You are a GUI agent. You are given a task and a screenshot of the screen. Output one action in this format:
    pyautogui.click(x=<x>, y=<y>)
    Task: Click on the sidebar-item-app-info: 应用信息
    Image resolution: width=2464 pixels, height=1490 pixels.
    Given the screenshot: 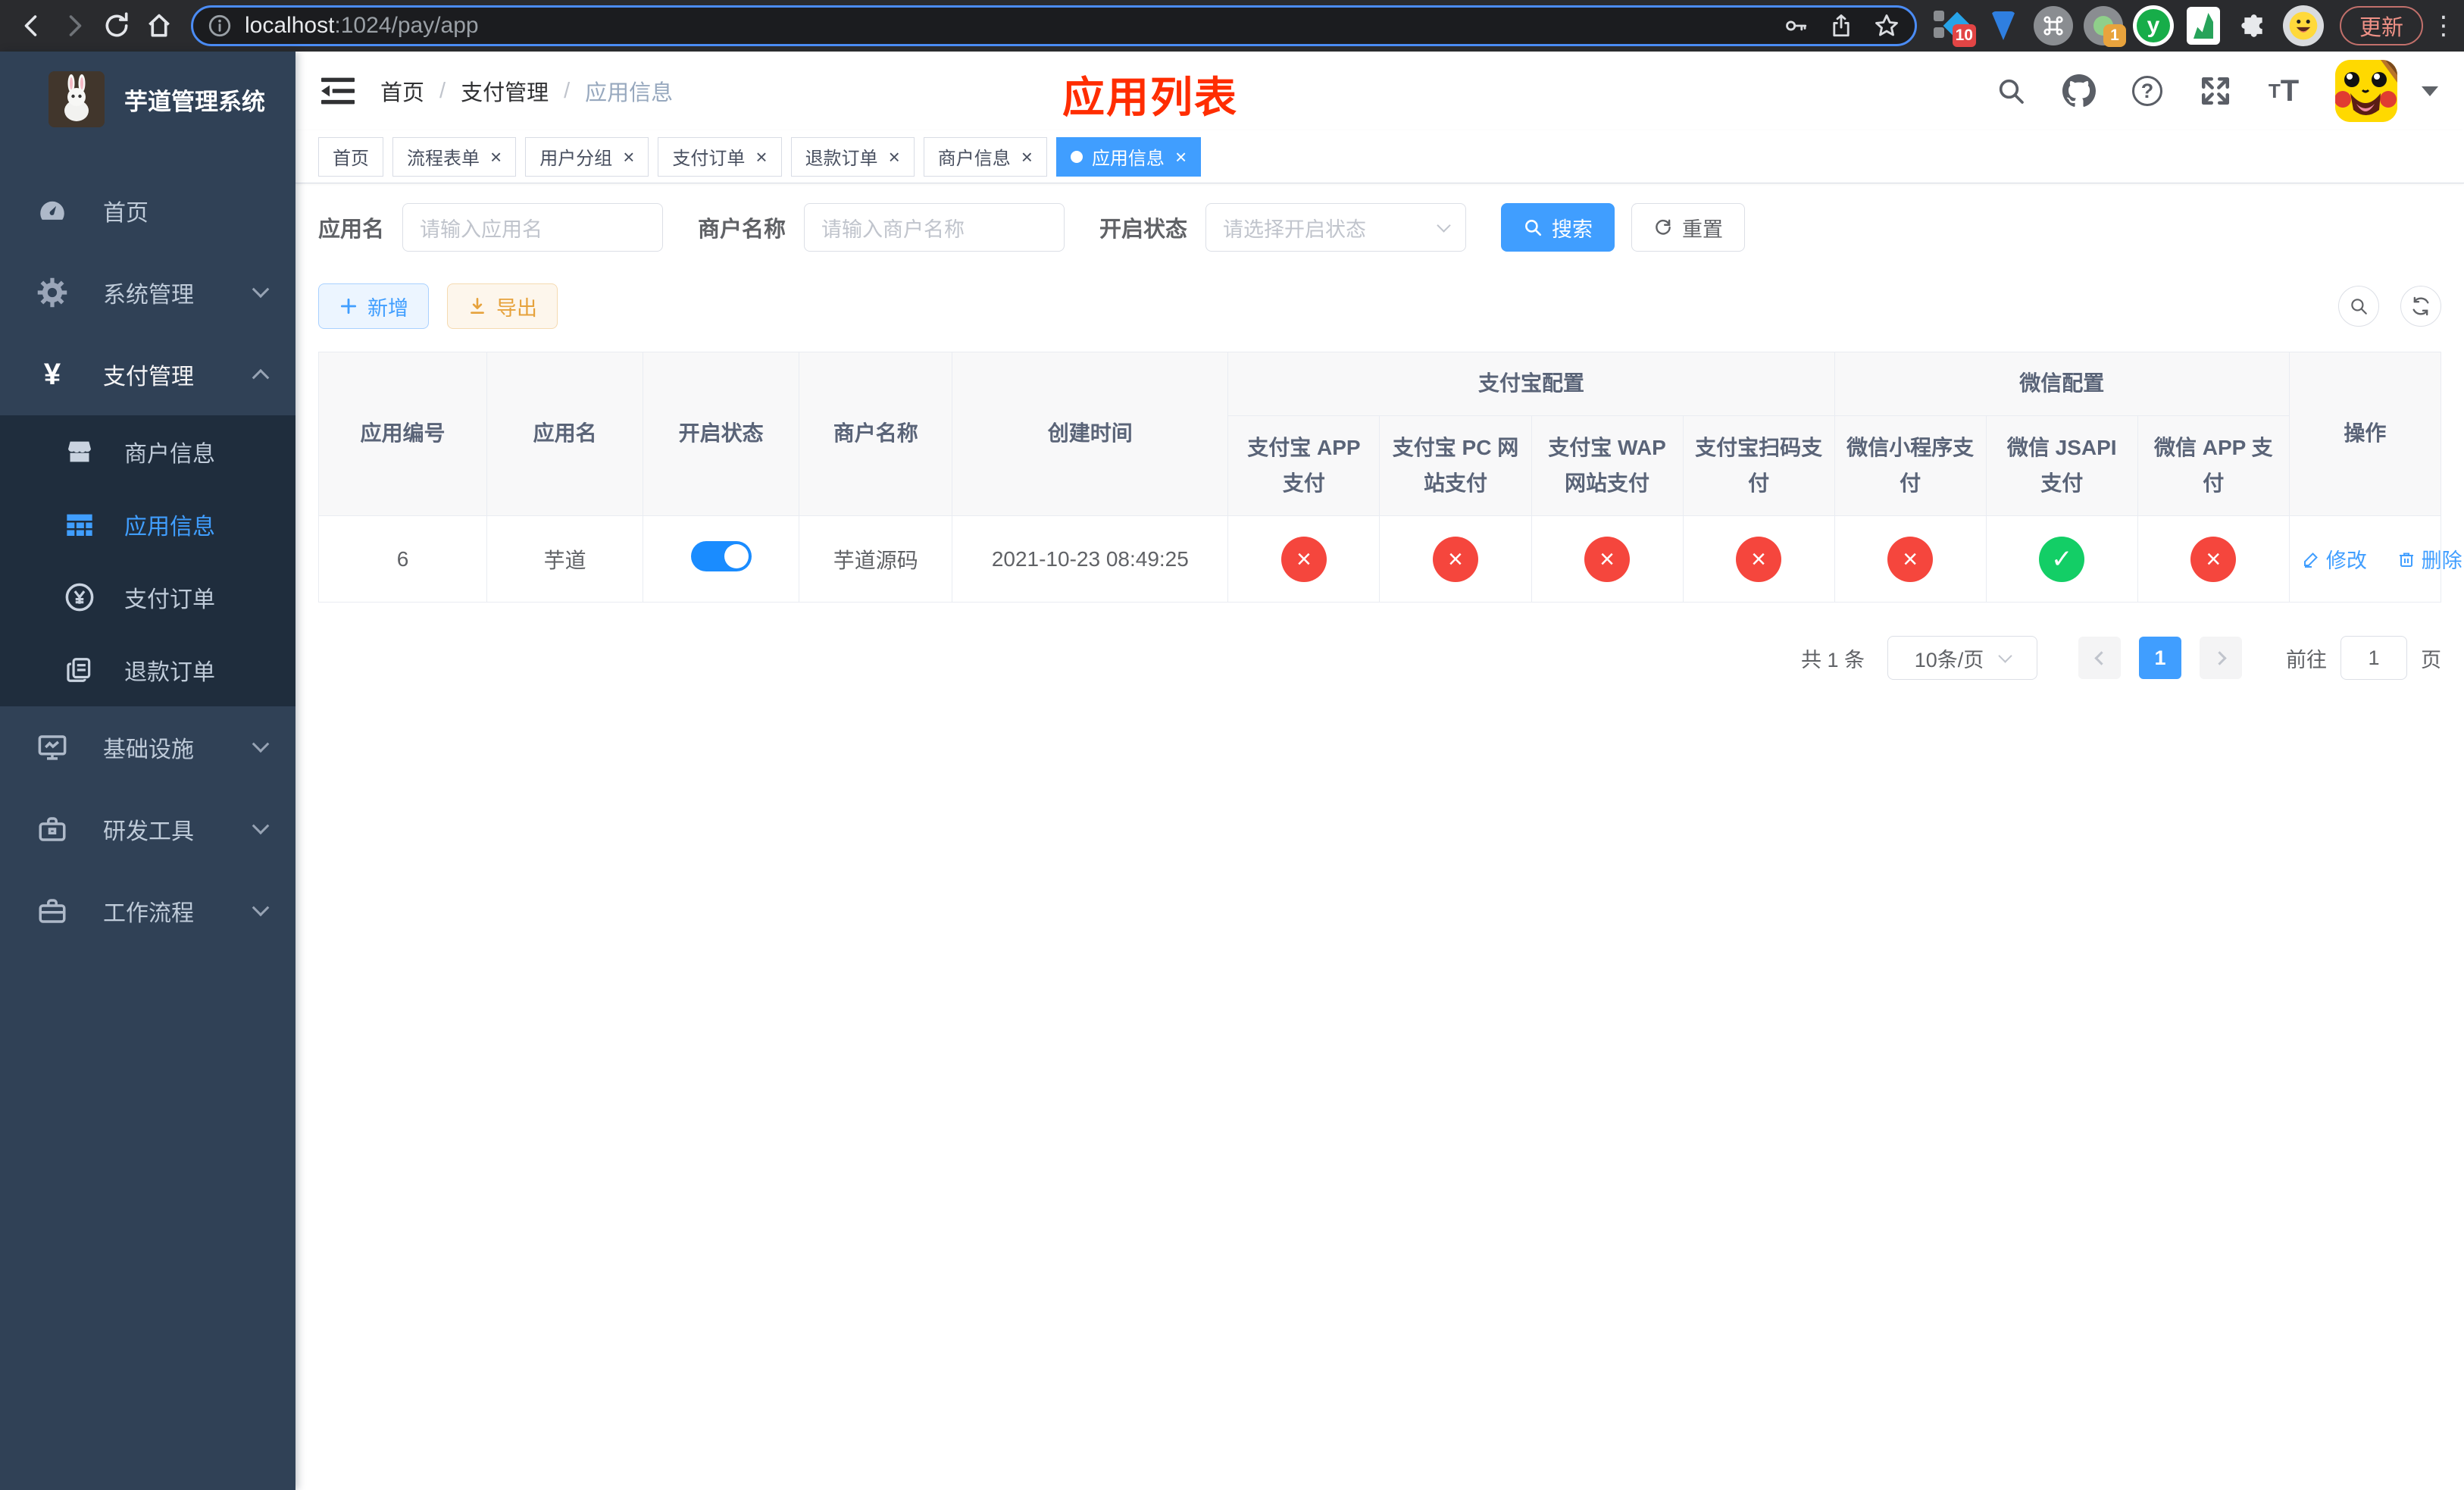 What is the action you would take?
    pyautogui.click(x=147, y=524)
    